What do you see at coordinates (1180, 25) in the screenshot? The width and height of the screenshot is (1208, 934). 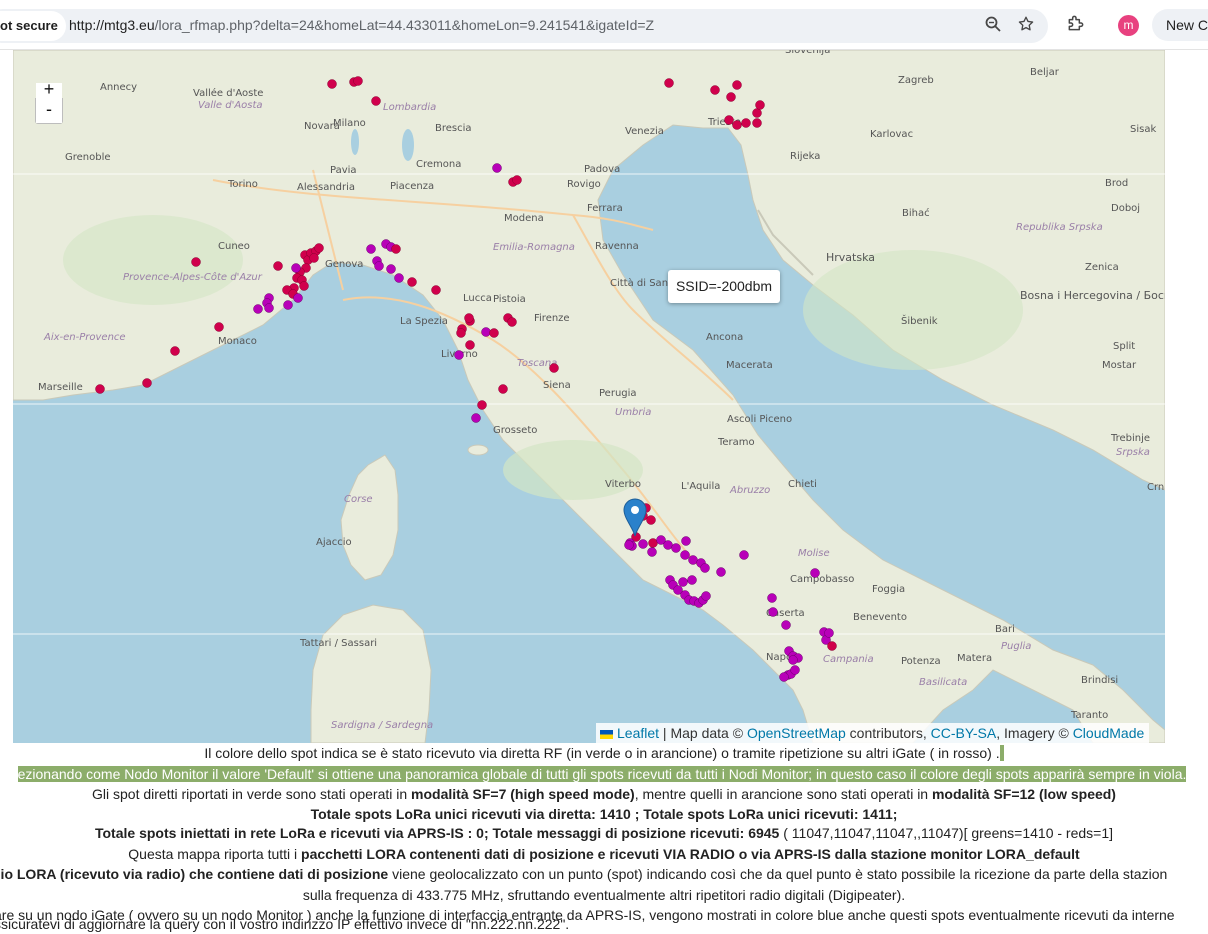 I see `new-chrome-chip: New C` at bounding box center [1180, 25].